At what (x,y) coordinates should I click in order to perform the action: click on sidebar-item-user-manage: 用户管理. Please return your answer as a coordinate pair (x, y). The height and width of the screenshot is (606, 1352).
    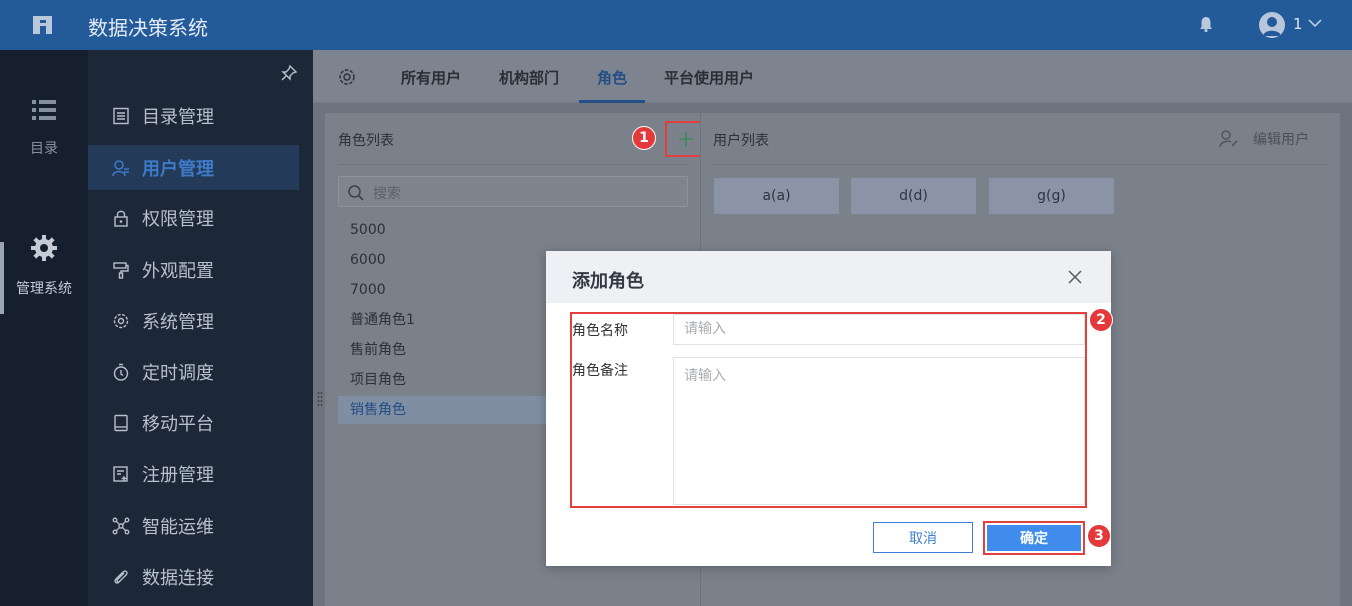
    Looking at the image, I should click on (193, 167).